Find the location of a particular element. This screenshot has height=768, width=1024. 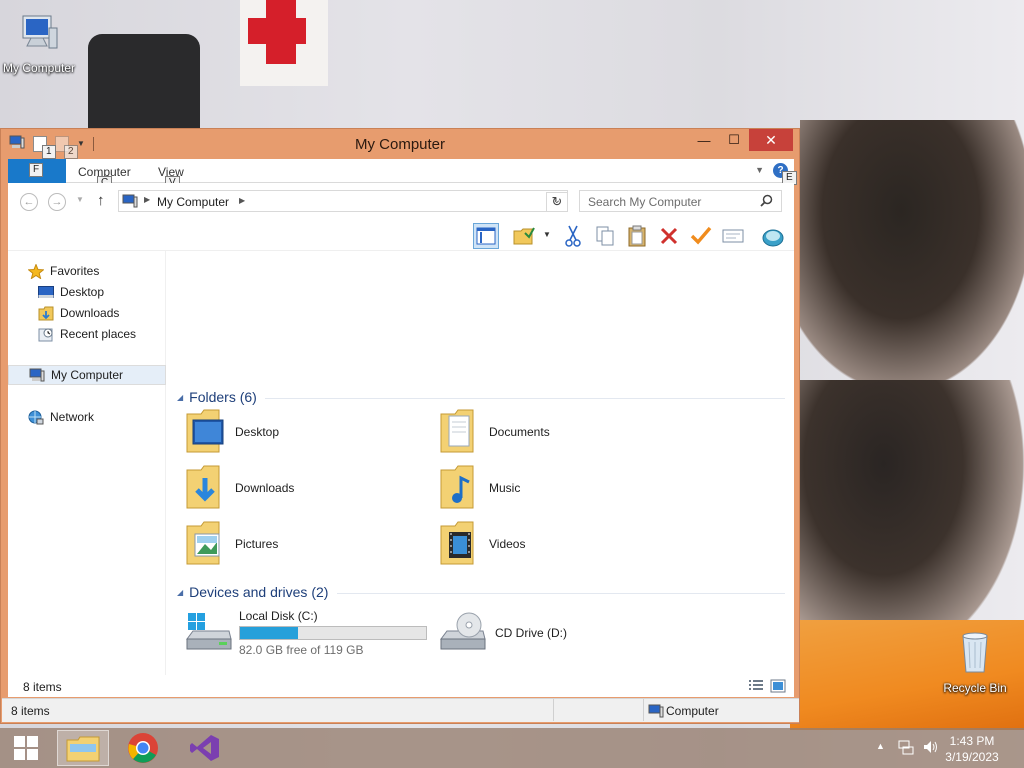

window-controls: — ☐ ✕ is located at coordinates (741, 140).